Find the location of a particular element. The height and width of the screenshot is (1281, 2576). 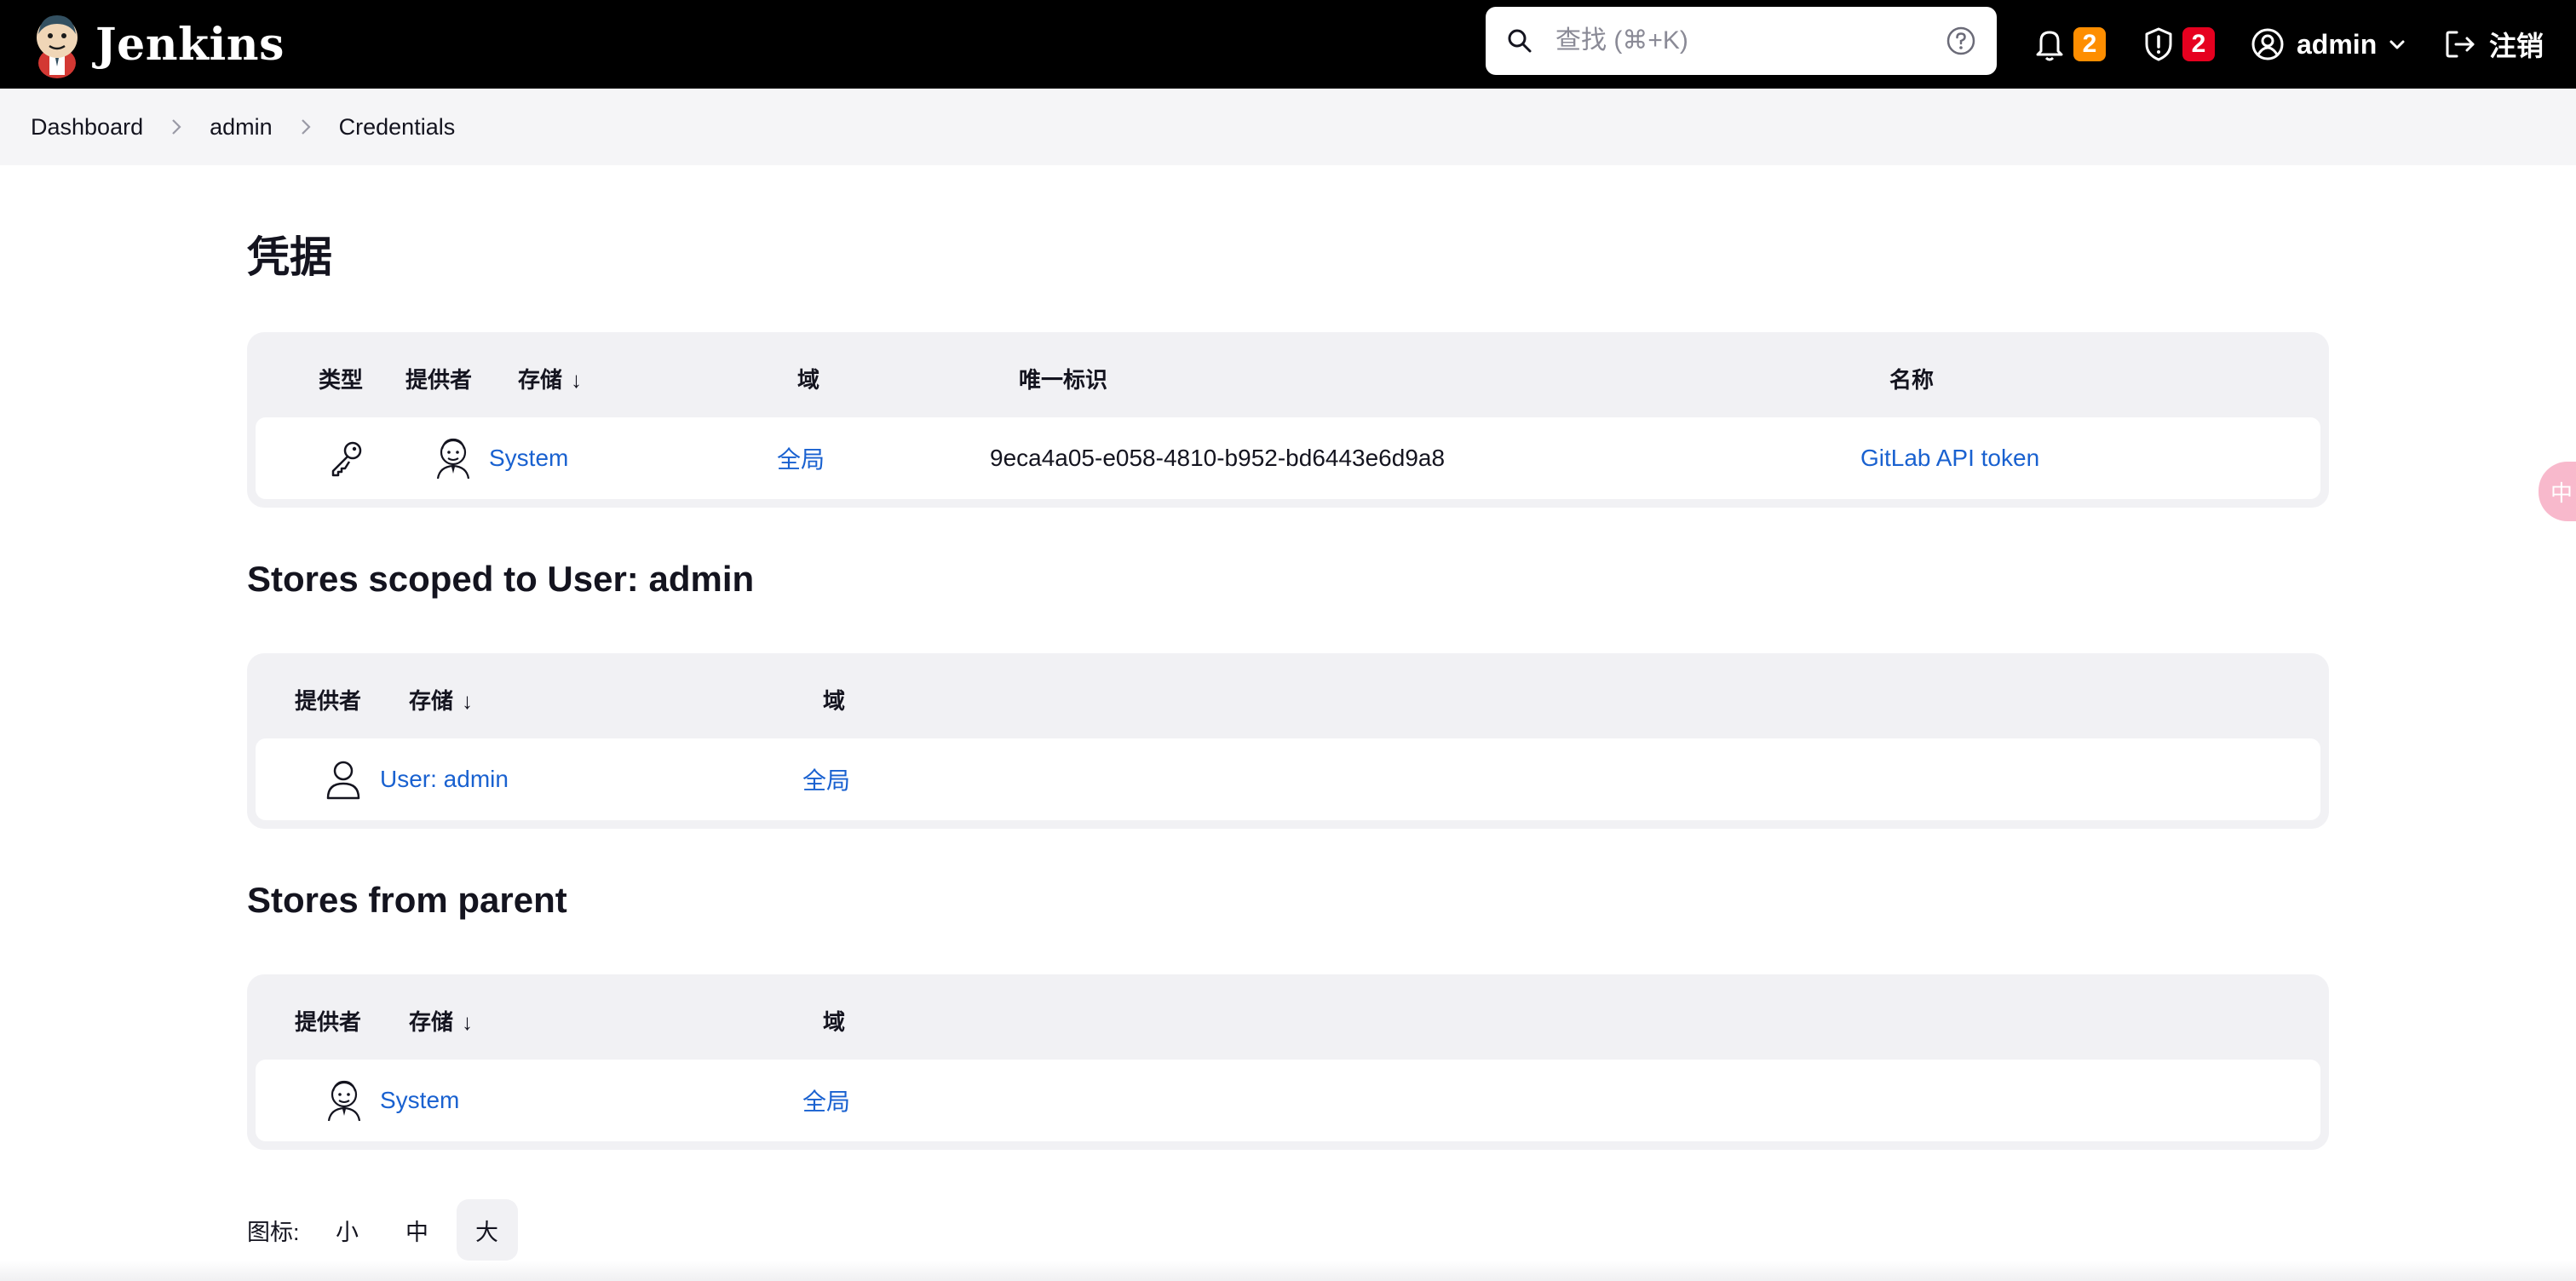

notifications-badge: 2 is located at coordinates (2090, 44).